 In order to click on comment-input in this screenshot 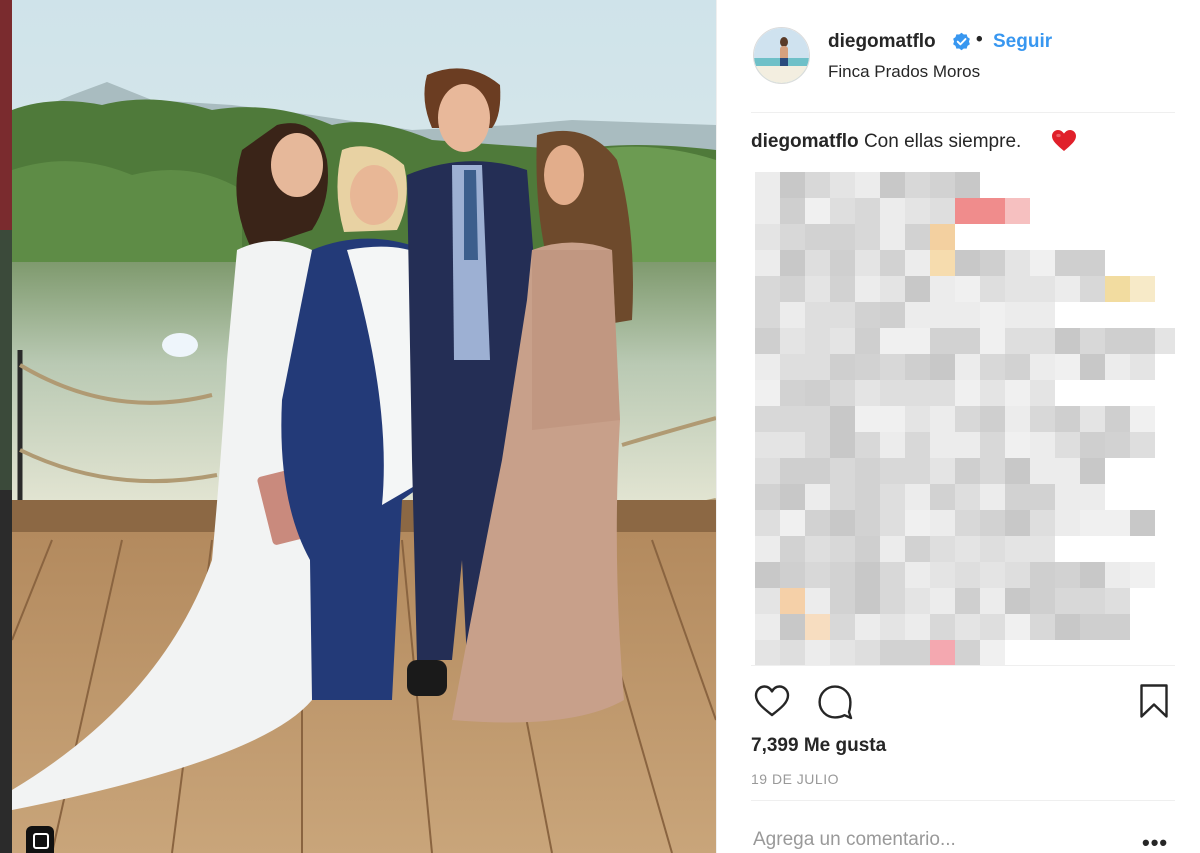, I will do `click(933, 840)`.